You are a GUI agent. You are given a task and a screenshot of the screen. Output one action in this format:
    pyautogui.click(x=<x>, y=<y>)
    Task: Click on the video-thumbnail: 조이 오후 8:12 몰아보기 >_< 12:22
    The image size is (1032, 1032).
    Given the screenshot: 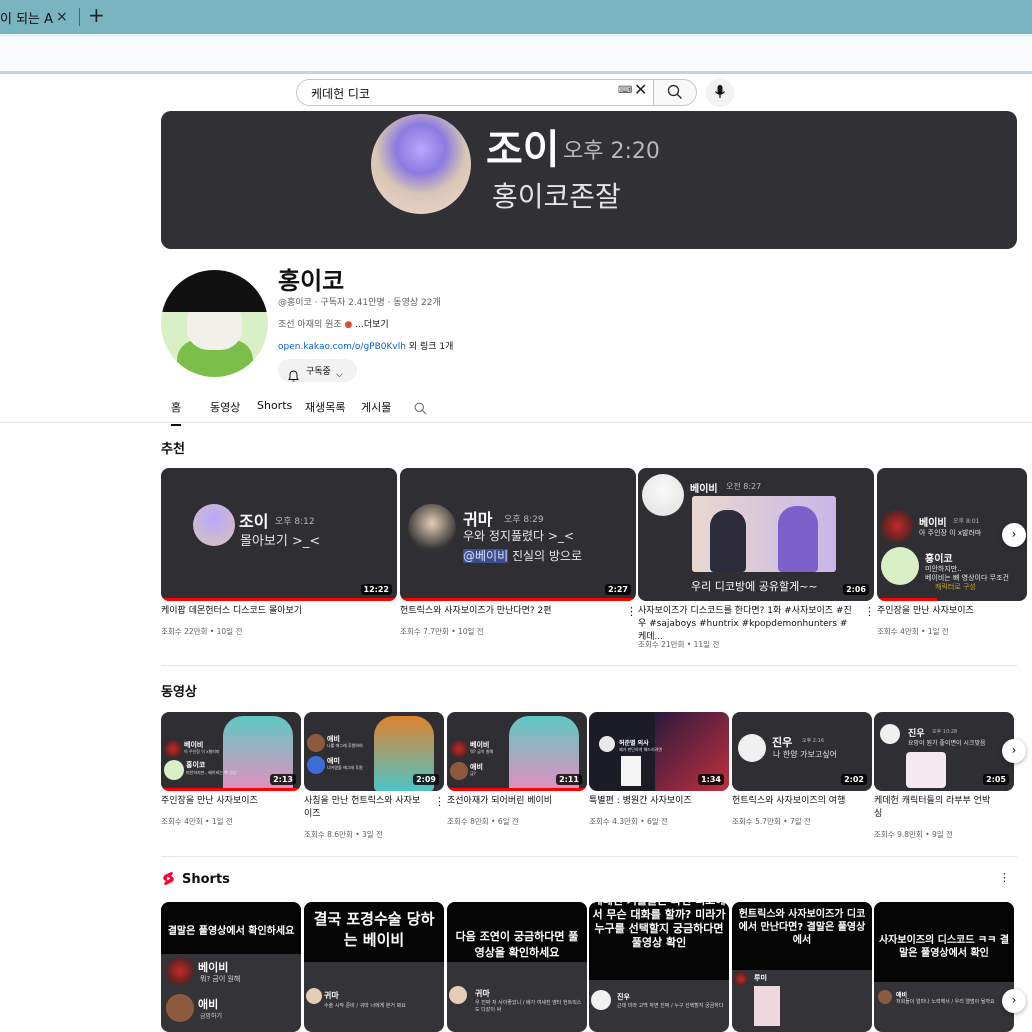 What is the action you would take?
    pyautogui.click(x=279, y=534)
    